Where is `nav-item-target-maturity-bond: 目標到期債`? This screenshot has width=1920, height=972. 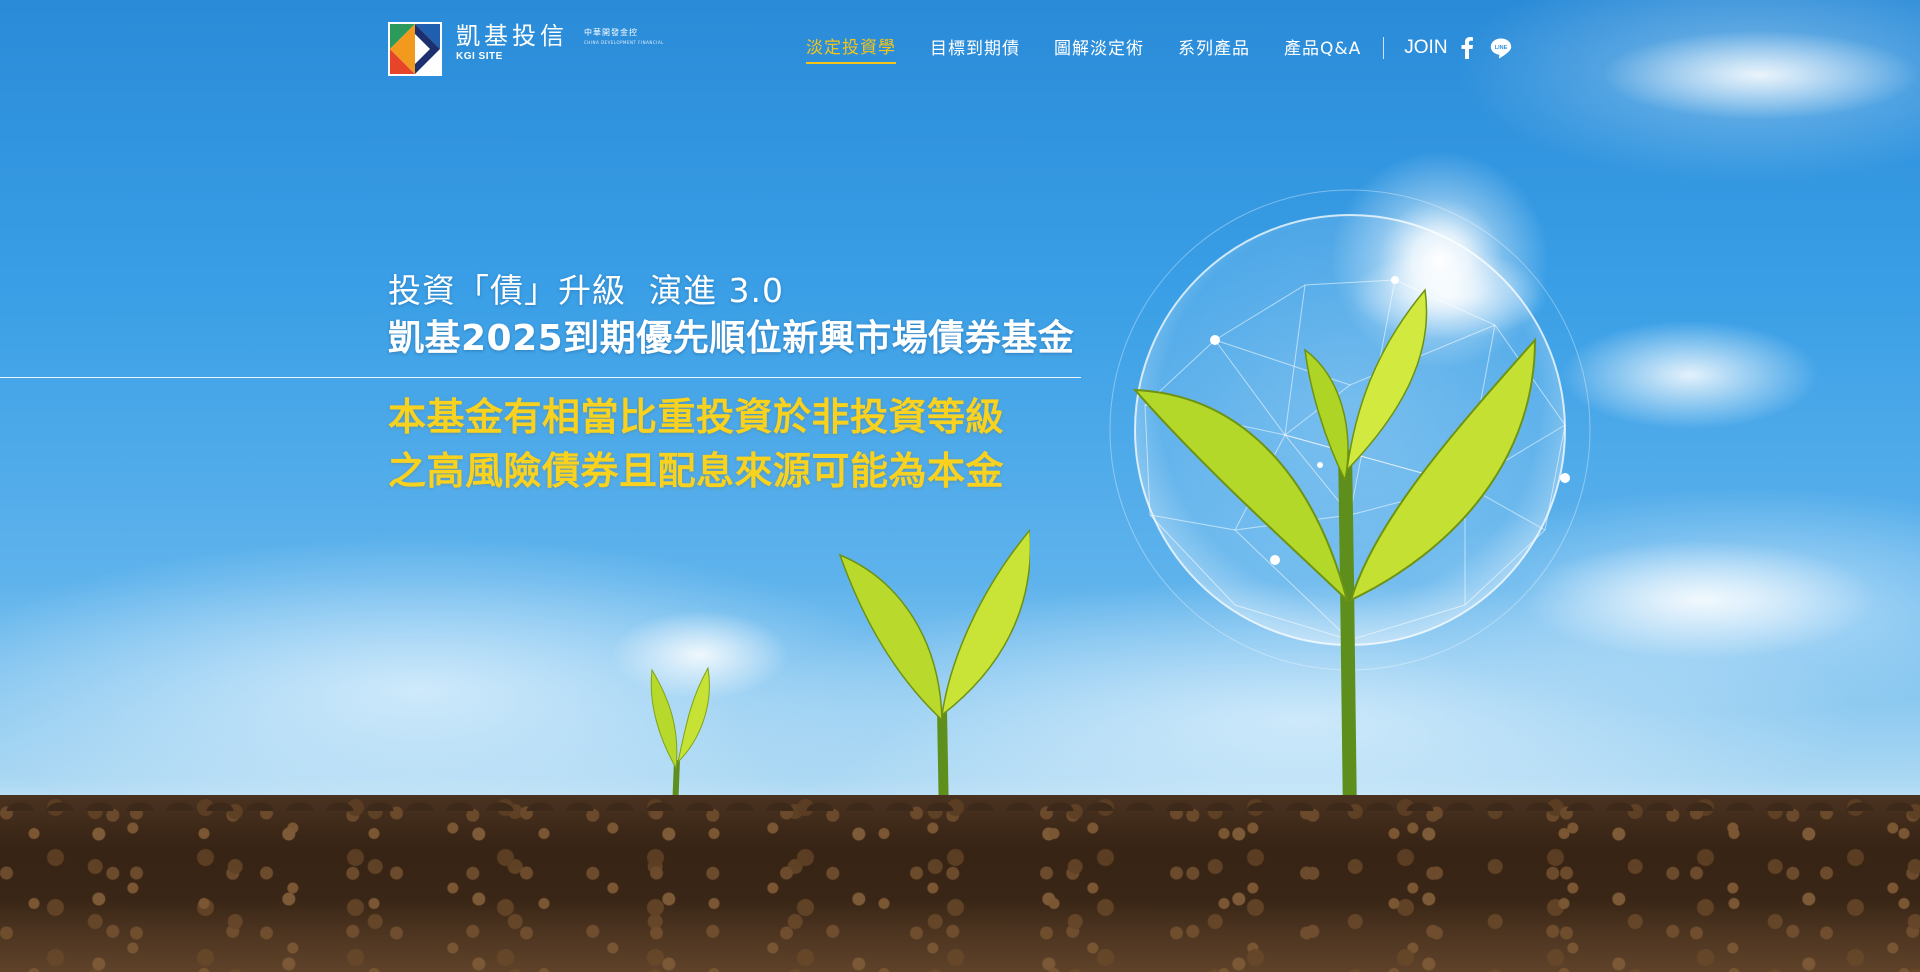 nav-item-target-maturity-bond: 目標到期債 is located at coordinates (975, 48).